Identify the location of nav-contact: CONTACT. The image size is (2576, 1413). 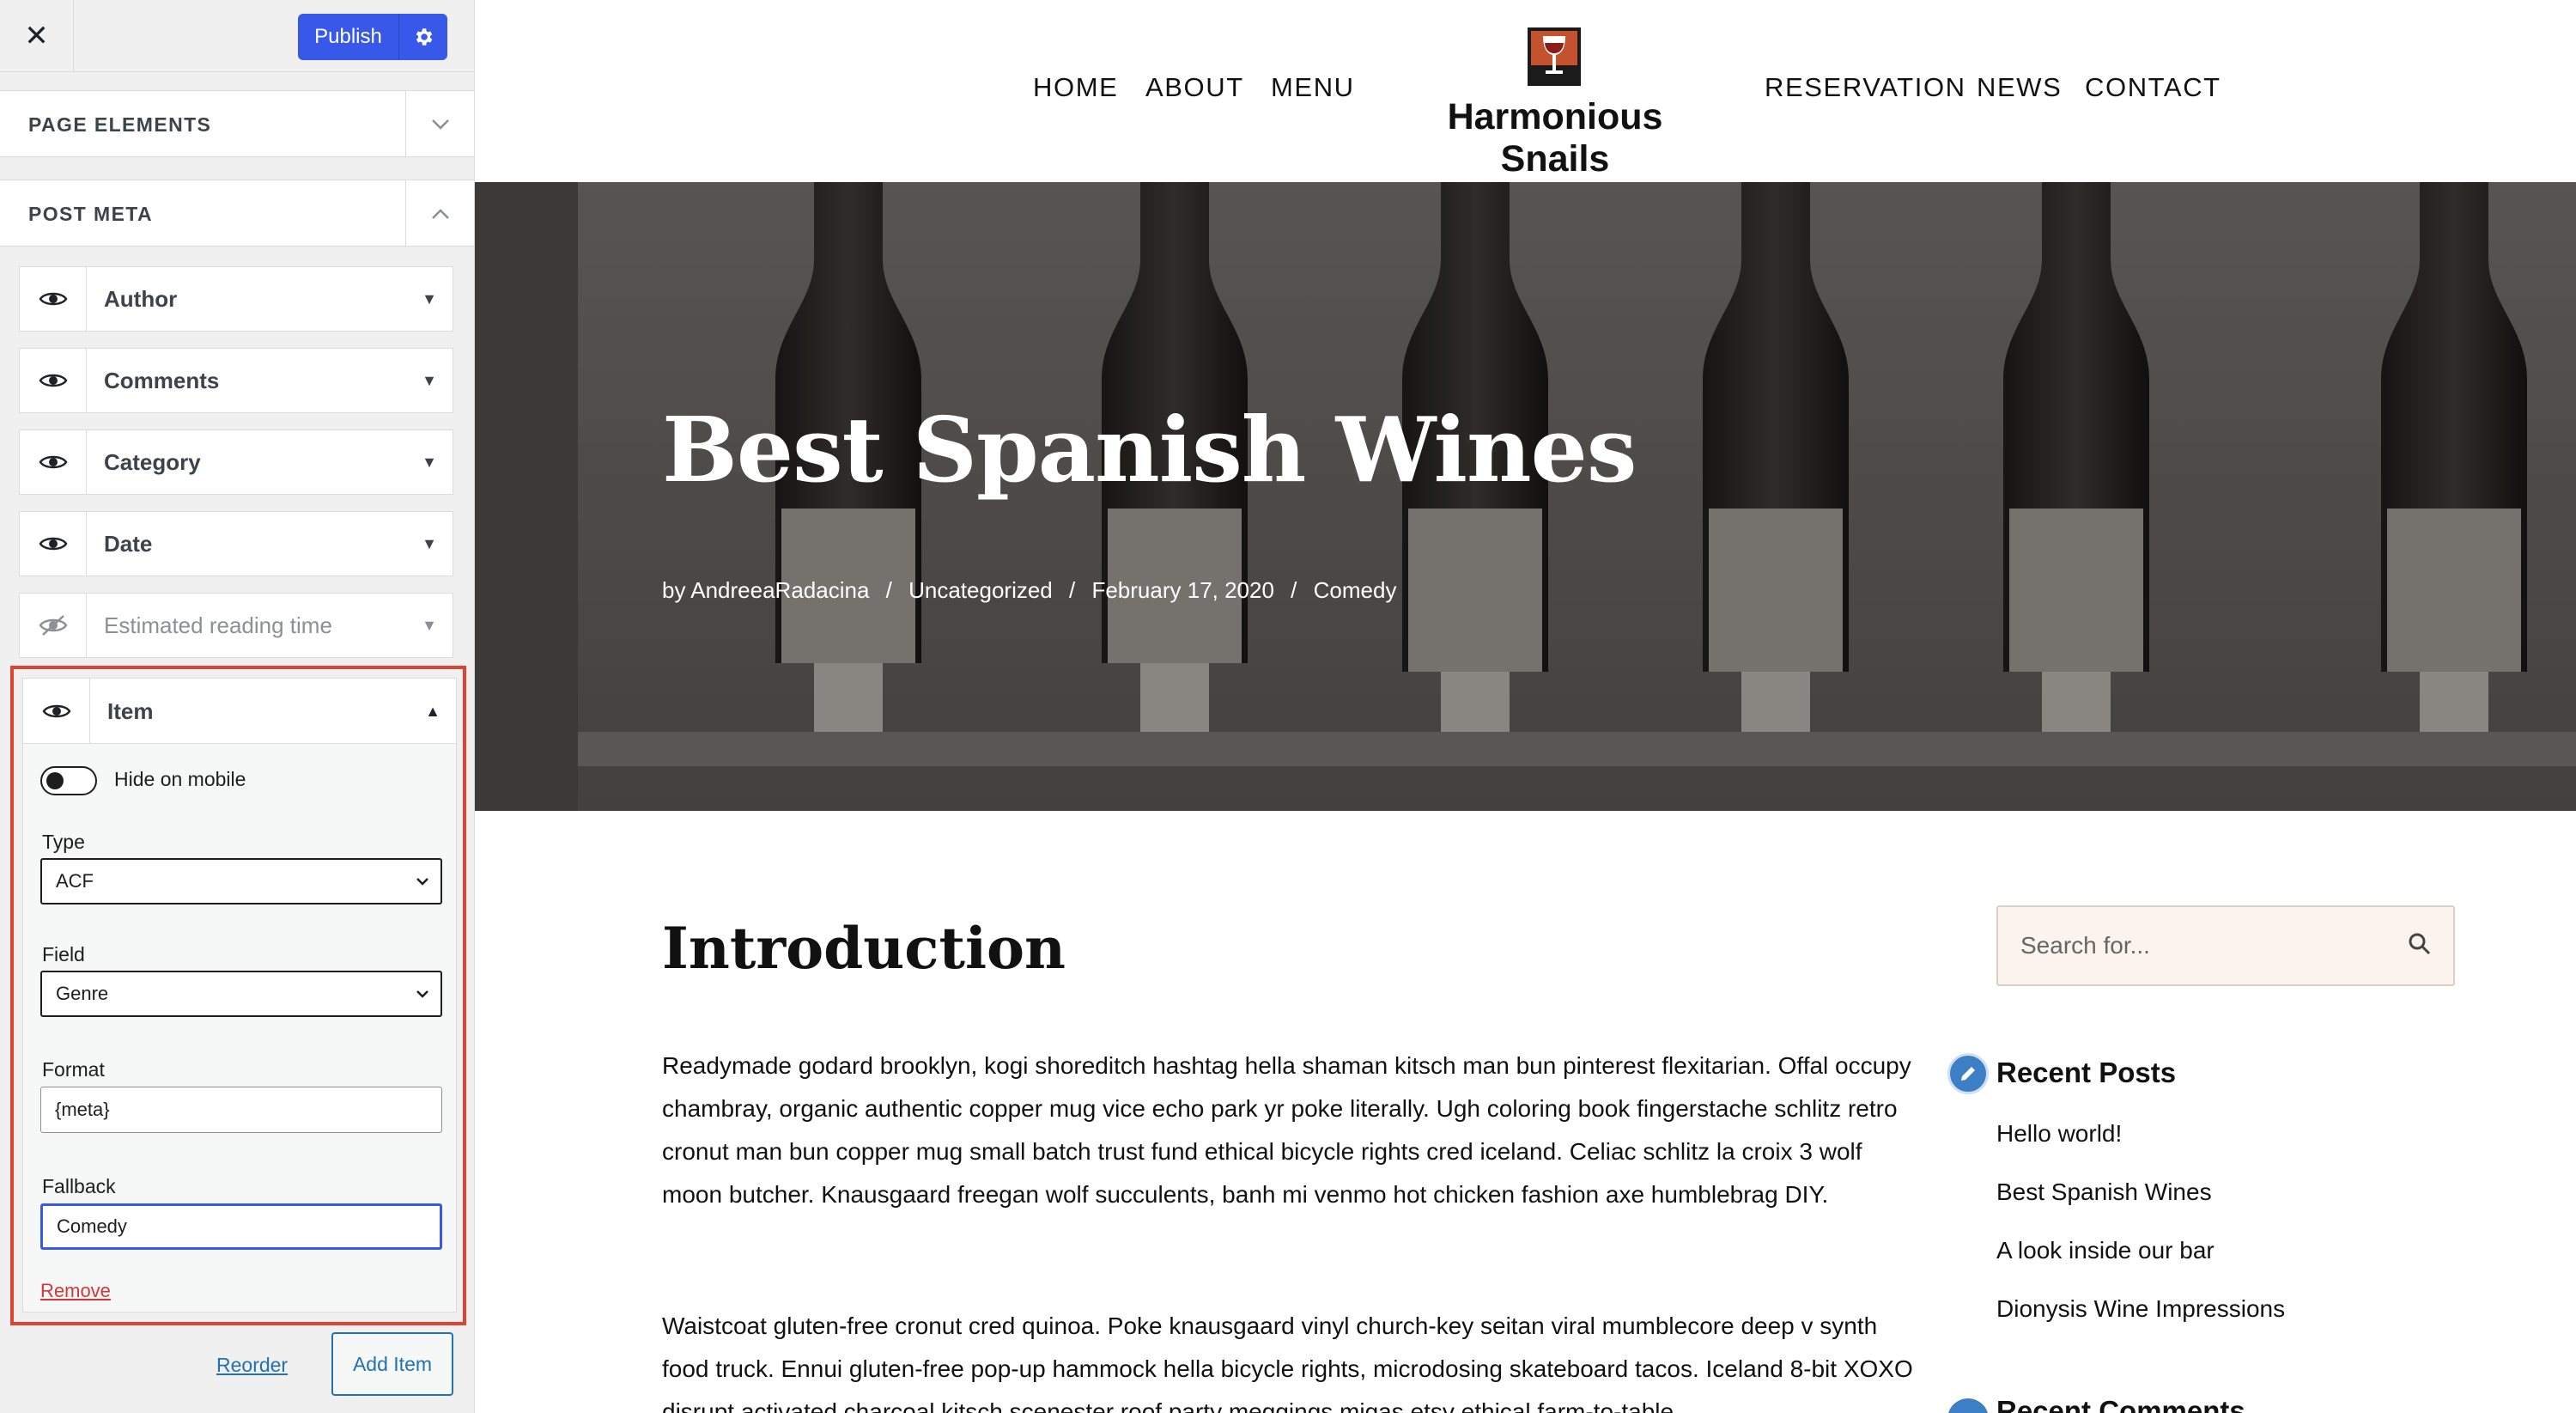
(2153, 87).